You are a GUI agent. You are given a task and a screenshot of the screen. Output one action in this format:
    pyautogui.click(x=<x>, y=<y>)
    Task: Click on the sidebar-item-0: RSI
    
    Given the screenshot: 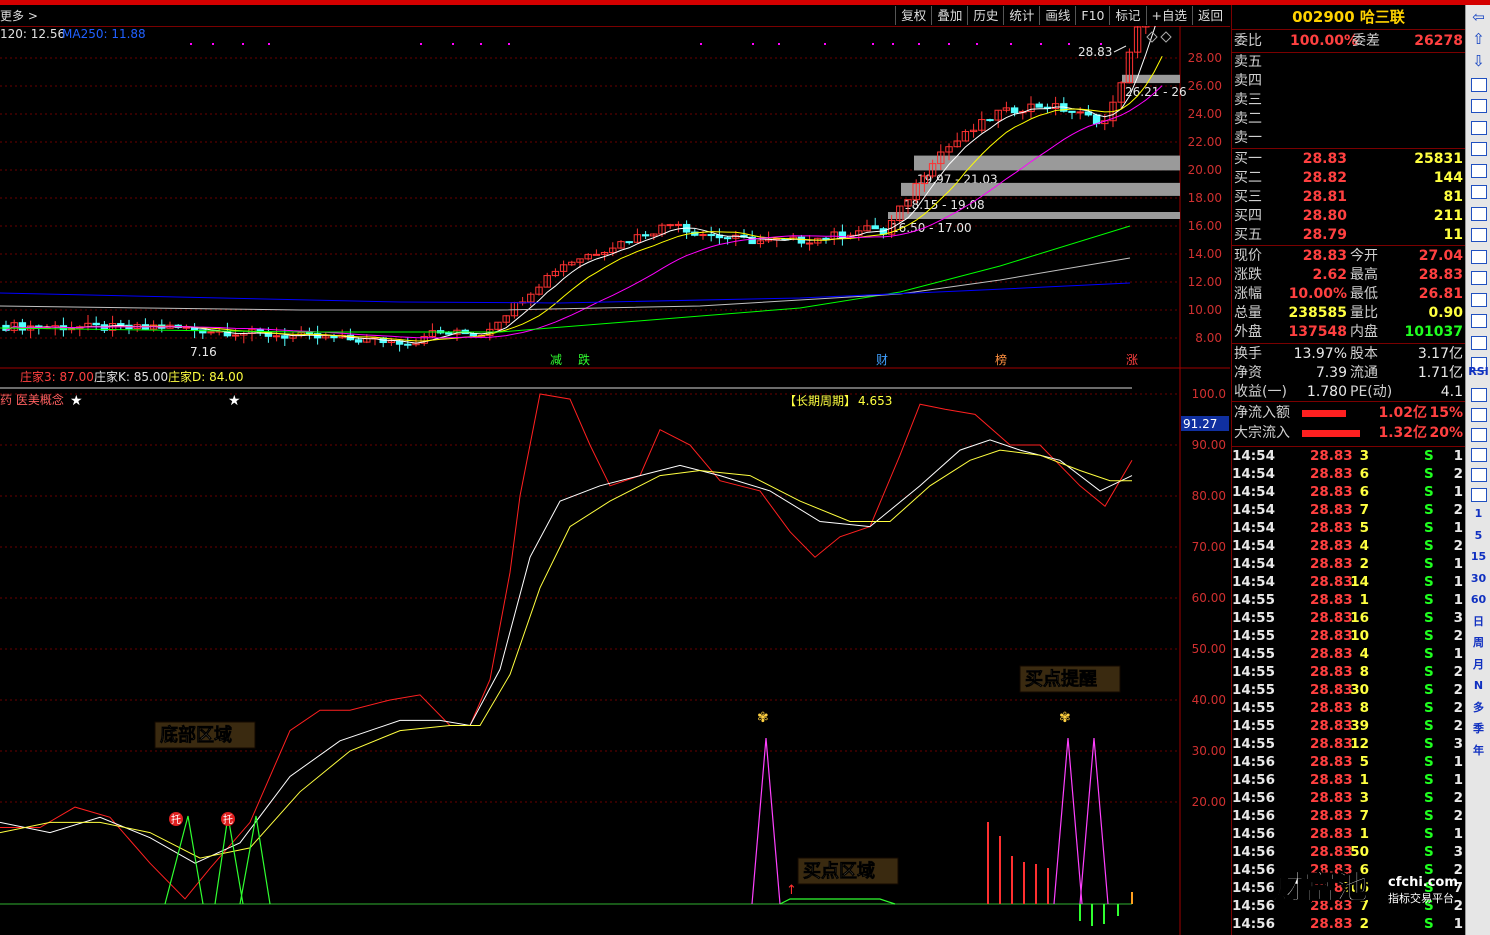 What is the action you would take?
    pyautogui.click(x=1478, y=372)
    